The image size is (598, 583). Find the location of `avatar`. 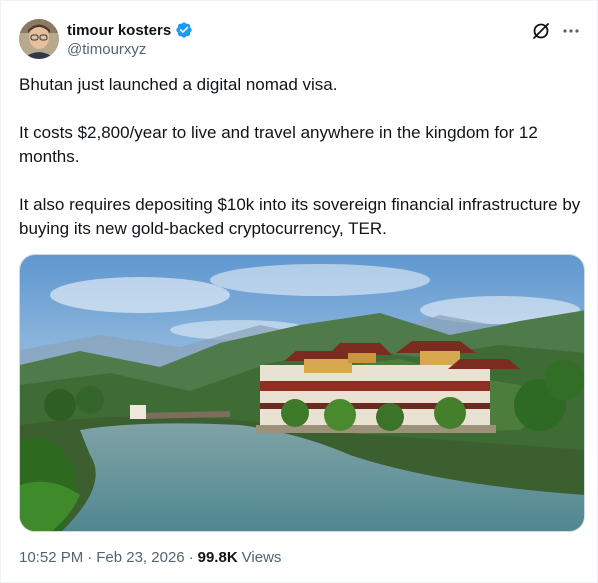

avatar is located at coordinates (39, 39).